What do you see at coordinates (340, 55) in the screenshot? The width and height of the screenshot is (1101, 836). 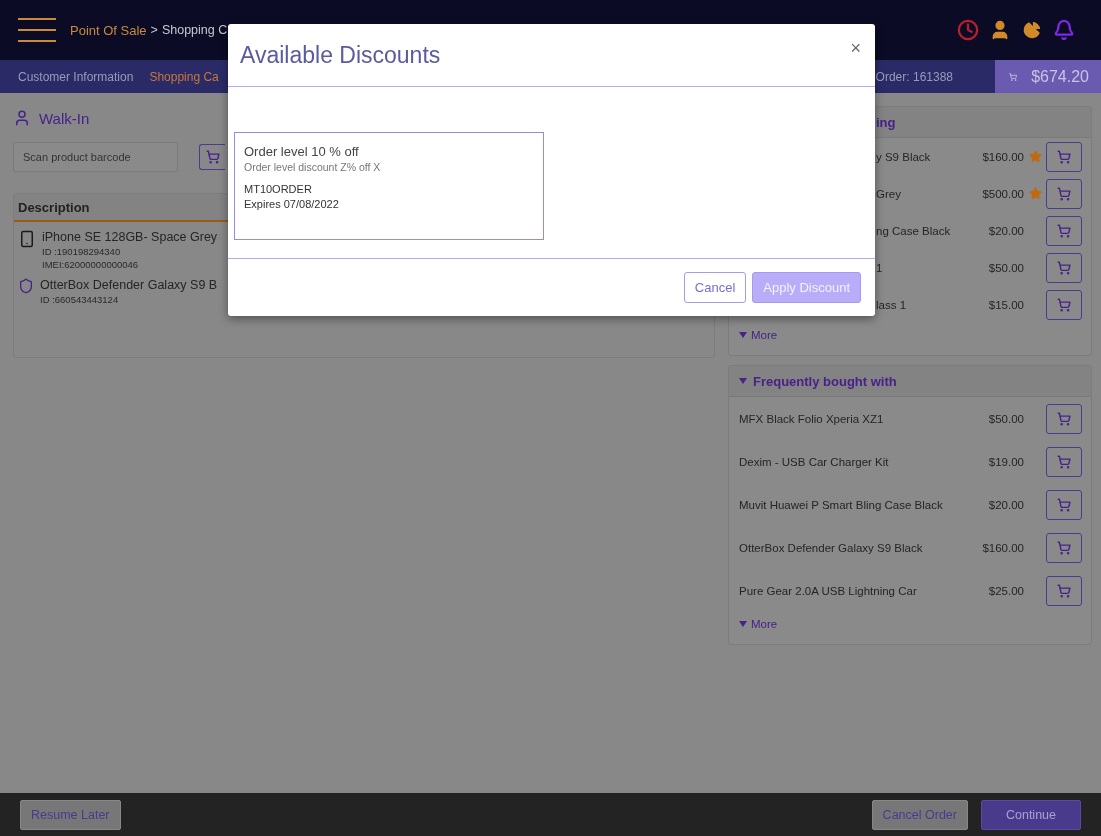 I see `dialog-title: Available Discounts` at bounding box center [340, 55].